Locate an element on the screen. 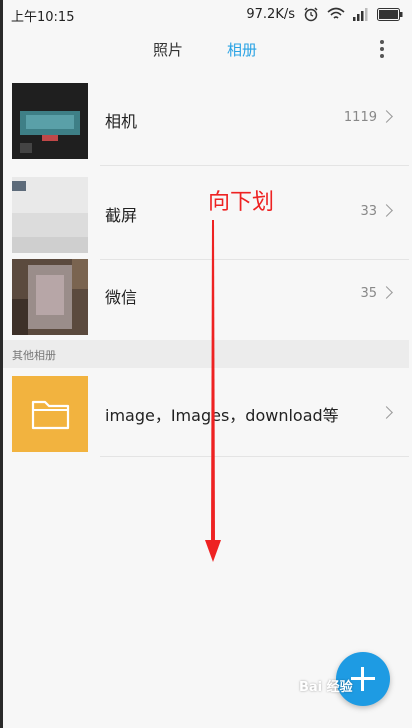 Image resolution: width=412 pixels, height=728 pixels. watermark: Bai 经验 is located at coordinates (326, 687).